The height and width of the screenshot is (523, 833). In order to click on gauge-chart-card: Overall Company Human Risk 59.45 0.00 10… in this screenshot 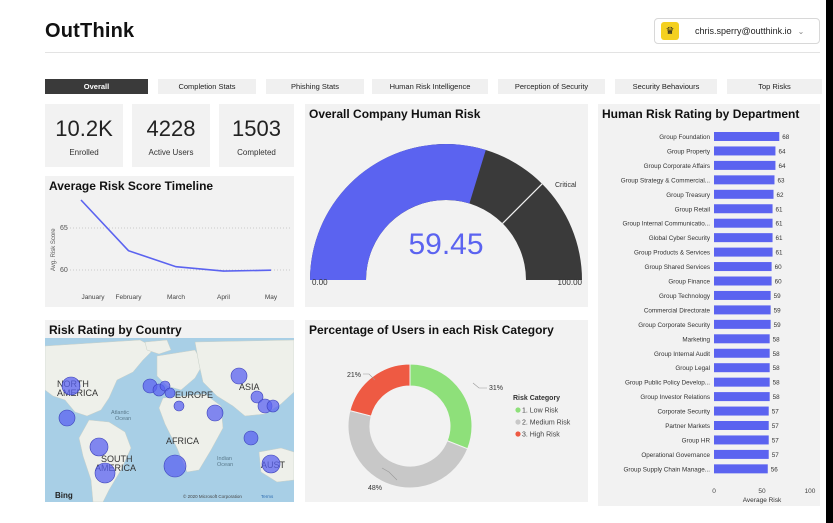, I will do `click(446, 205)`.